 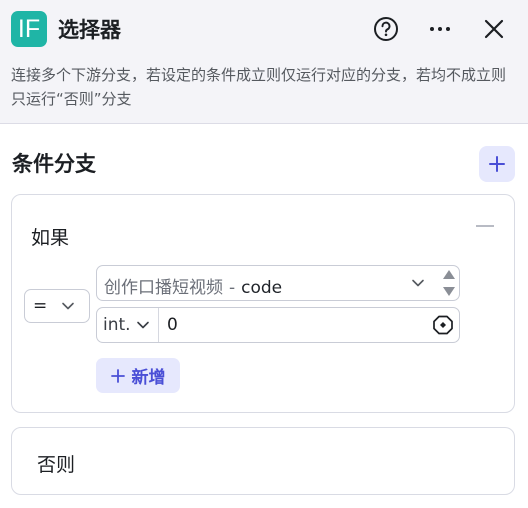 I want to click on value-type: int., so click(x=117, y=325).